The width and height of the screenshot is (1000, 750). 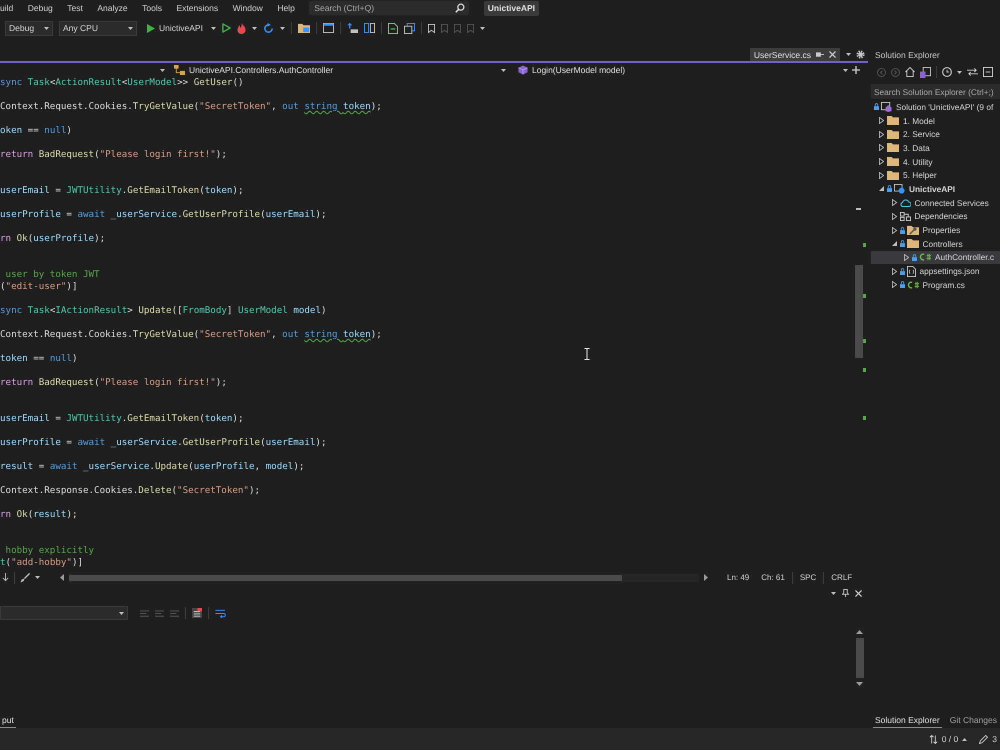 What do you see at coordinates (197, 8) in the screenshot?
I see `menu-item: Extensions` at bounding box center [197, 8].